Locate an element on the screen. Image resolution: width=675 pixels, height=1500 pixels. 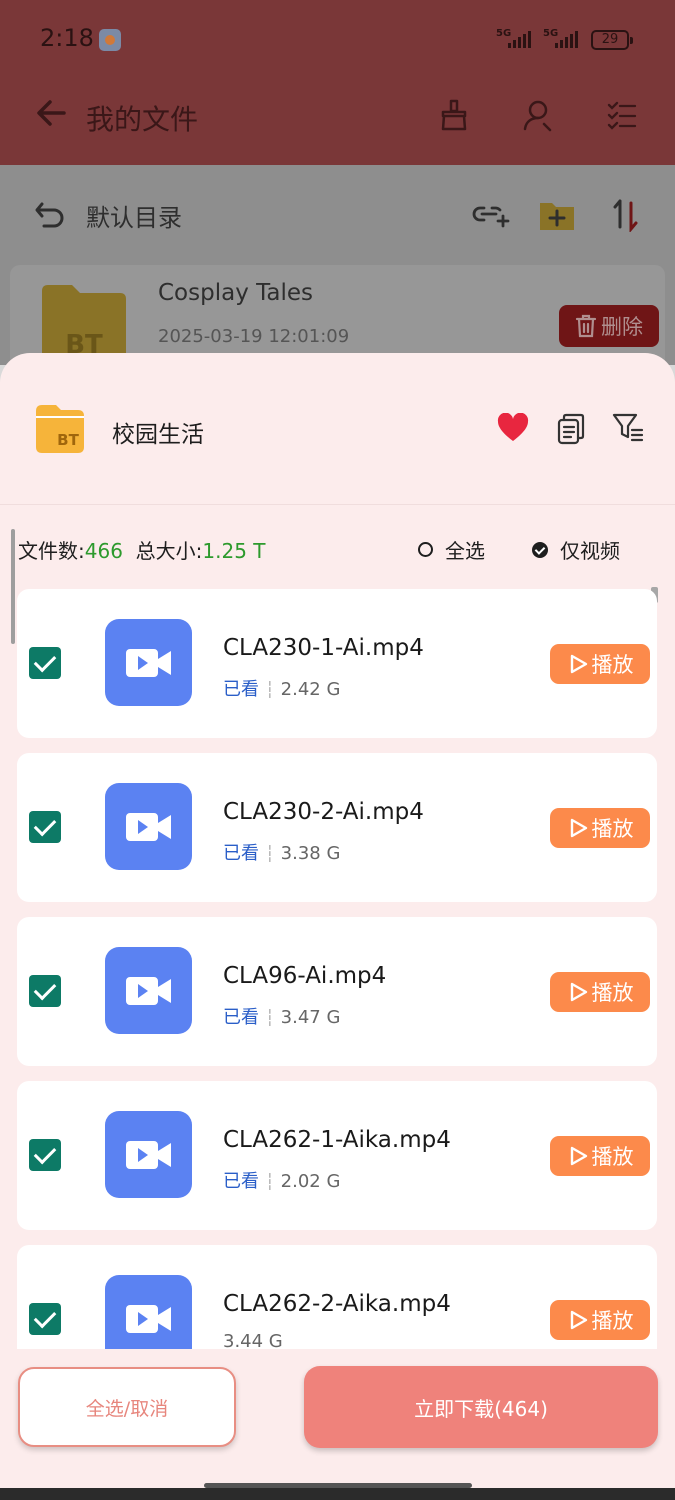
file-name: CLA96-Ai.mp4 is located at coordinates (305, 976).